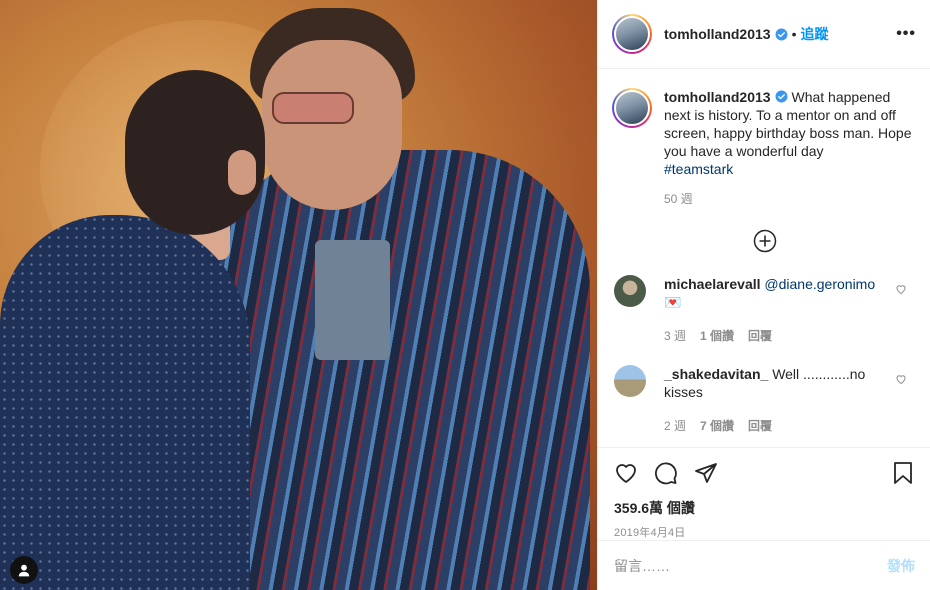 This screenshot has width=930, height=590. I want to click on photo-figure-glasses, so click(313, 108).